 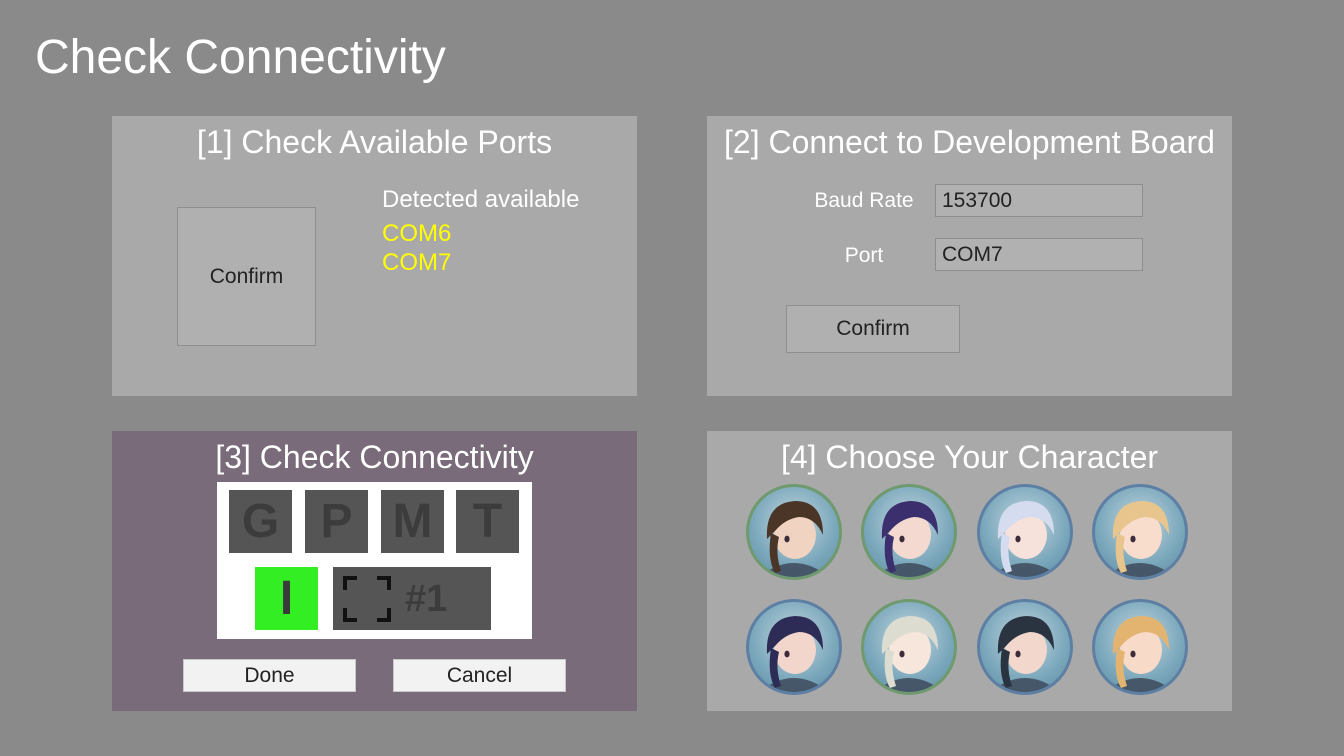 I want to click on confirm-ports-button: Confirm, so click(x=246, y=276).